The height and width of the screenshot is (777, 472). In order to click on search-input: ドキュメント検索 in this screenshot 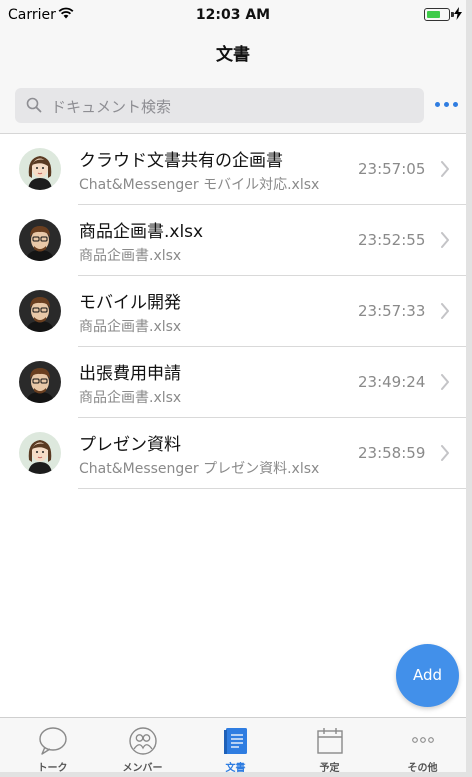, I will do `click(219, 105)`.